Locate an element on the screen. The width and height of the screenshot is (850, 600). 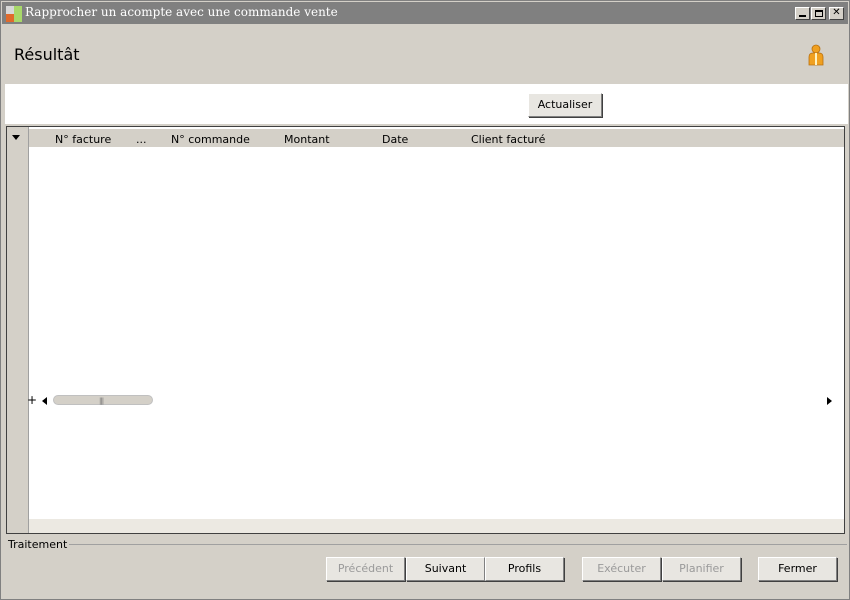
minimize-button is located at coordinates (802, 13).